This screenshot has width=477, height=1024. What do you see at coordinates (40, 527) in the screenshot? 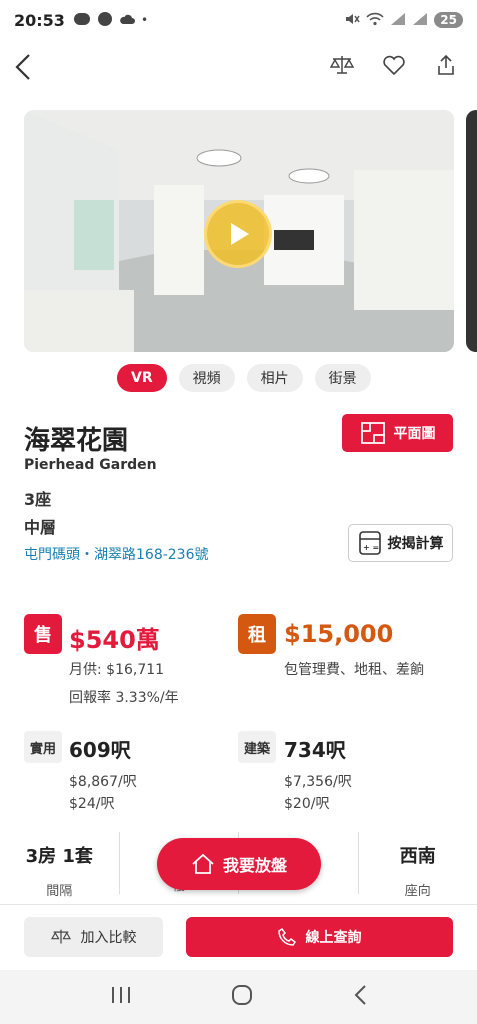
I see `floor-level: 中層` at bounding box center [40, 527].